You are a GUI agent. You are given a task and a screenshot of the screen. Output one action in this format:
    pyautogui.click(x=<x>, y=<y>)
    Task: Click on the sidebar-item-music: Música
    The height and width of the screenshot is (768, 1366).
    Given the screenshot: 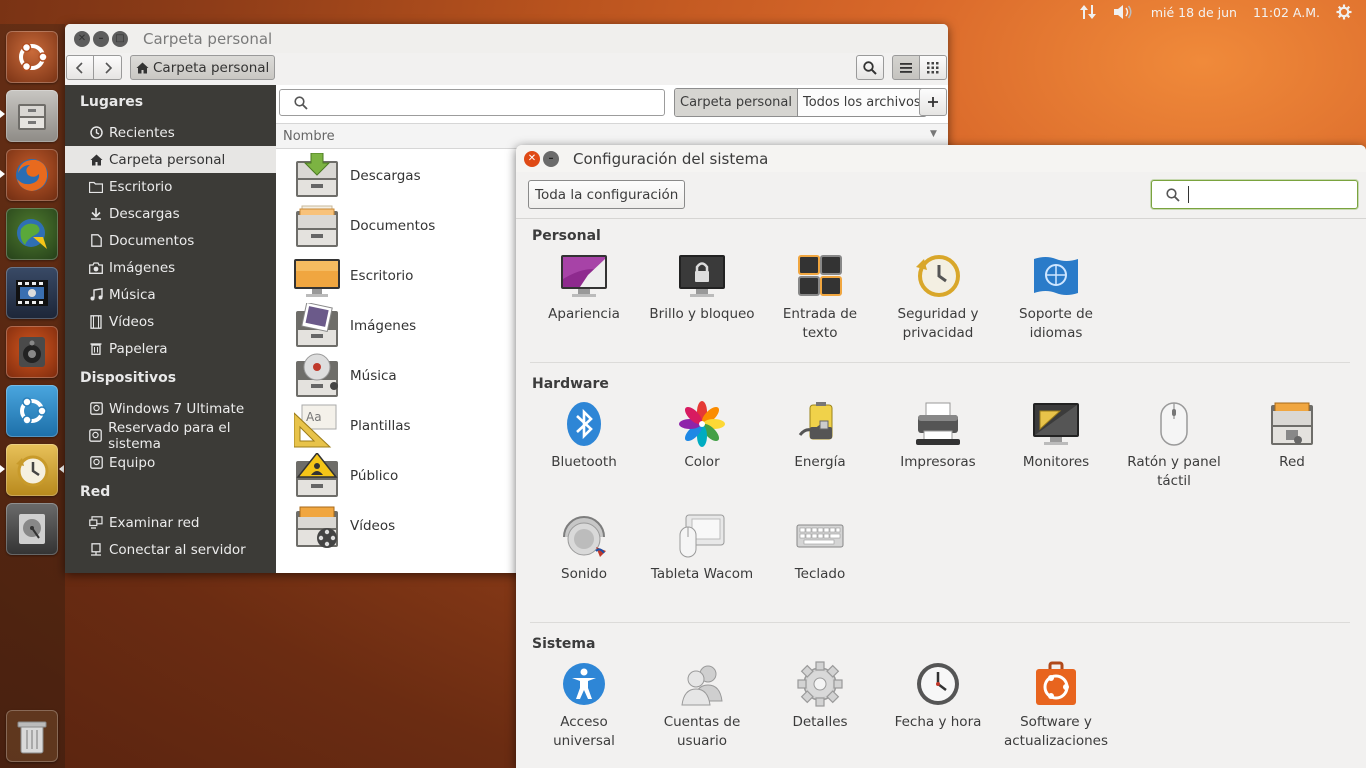 What is the action you would take?
    pyautogui.click(x=170, y=294)
    